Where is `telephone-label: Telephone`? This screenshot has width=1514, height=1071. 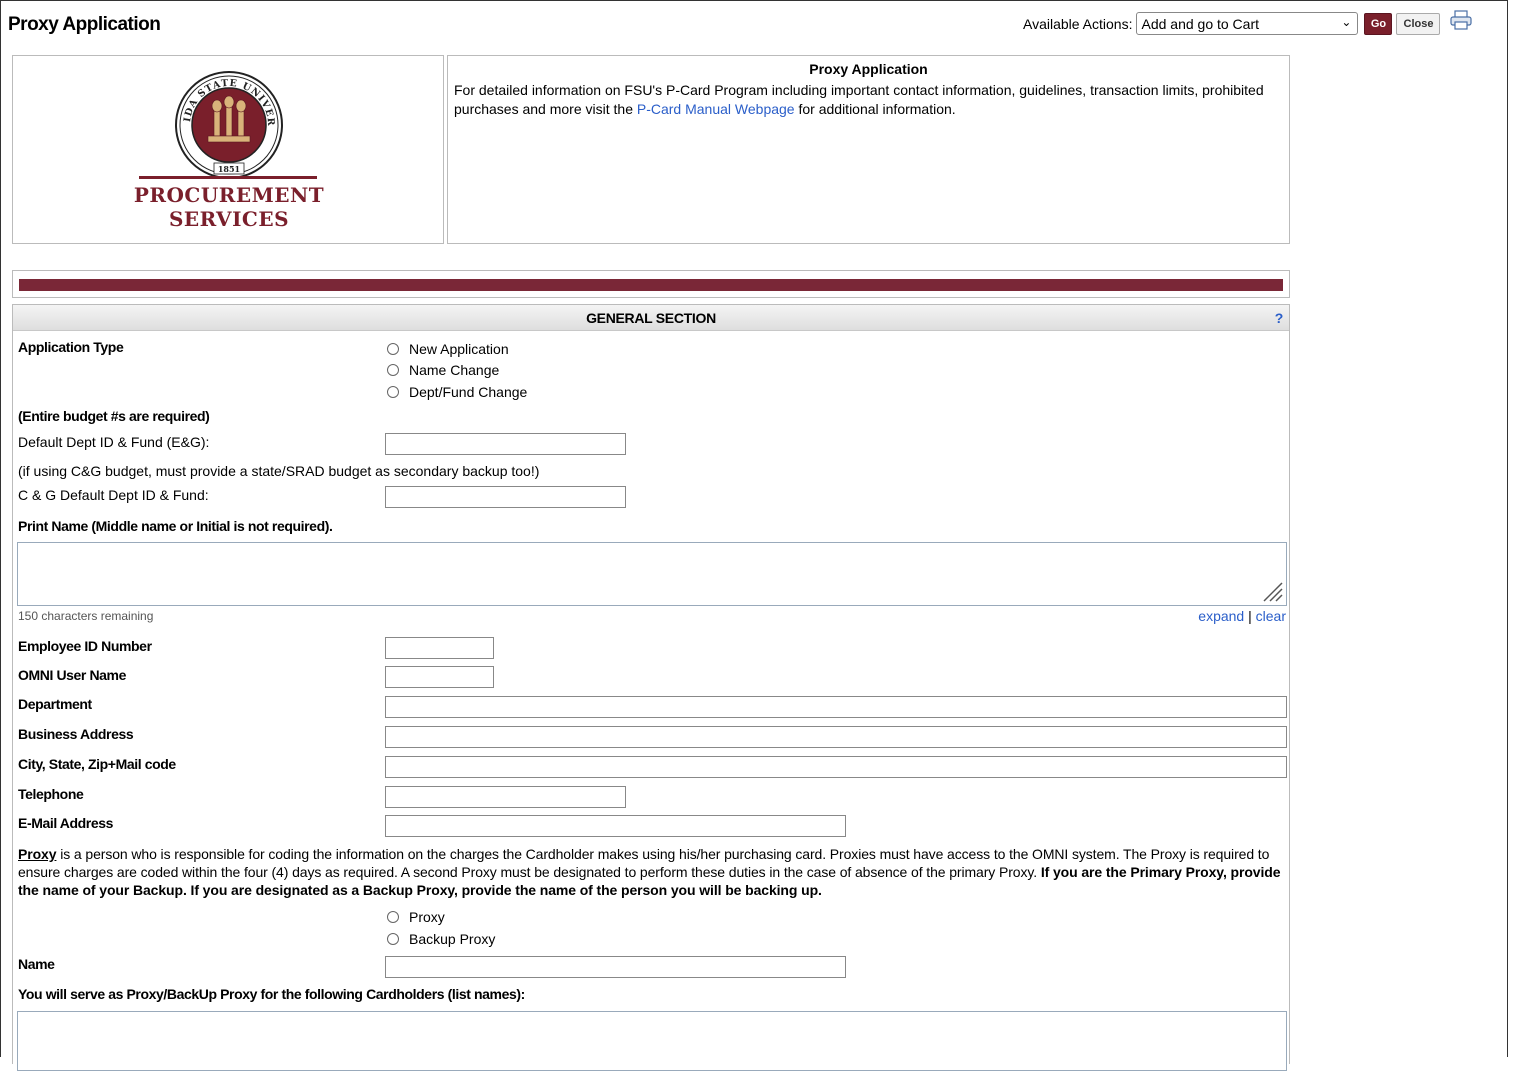 telephone-label: Telephone is located at coordinates (51, 794).